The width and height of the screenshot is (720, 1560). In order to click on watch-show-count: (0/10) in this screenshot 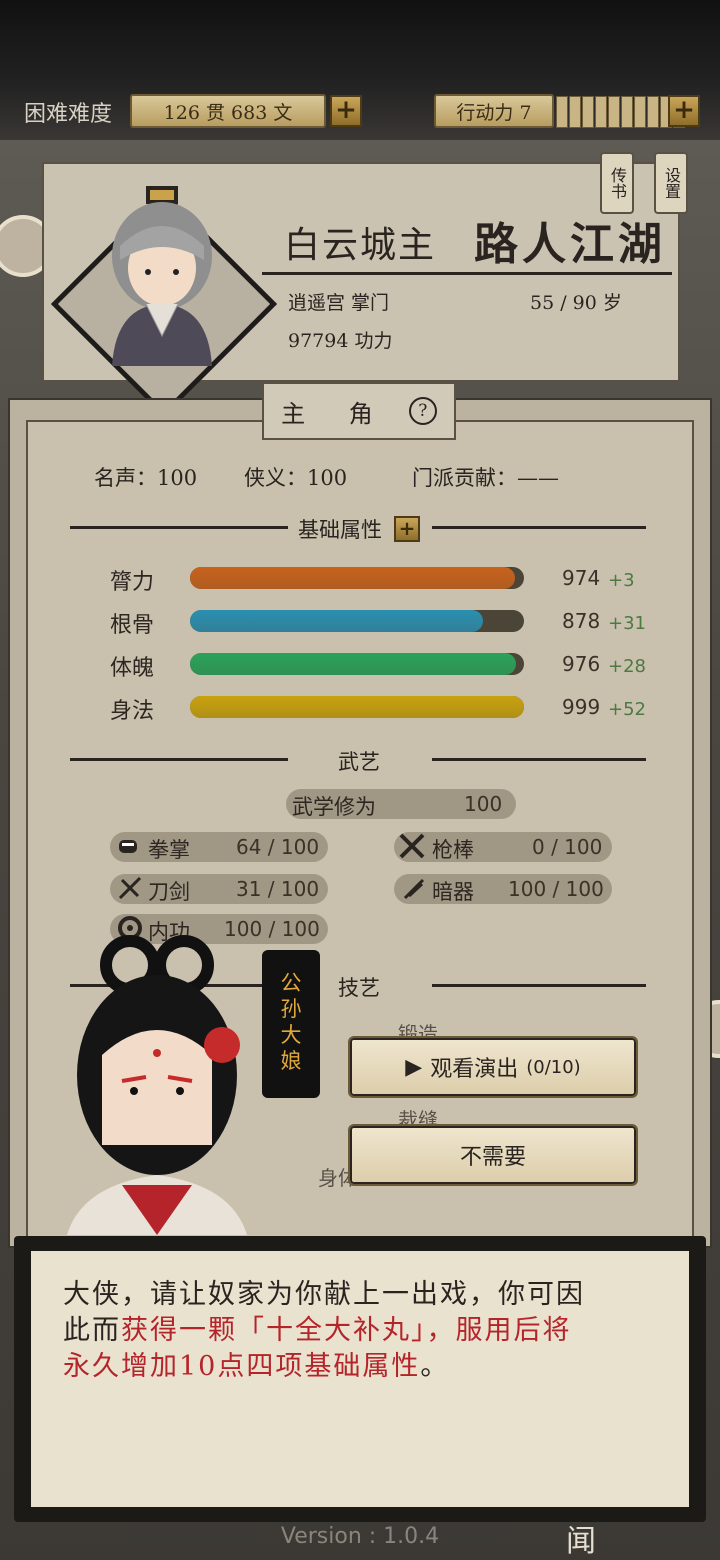, I will do `click(553, 1067)`.